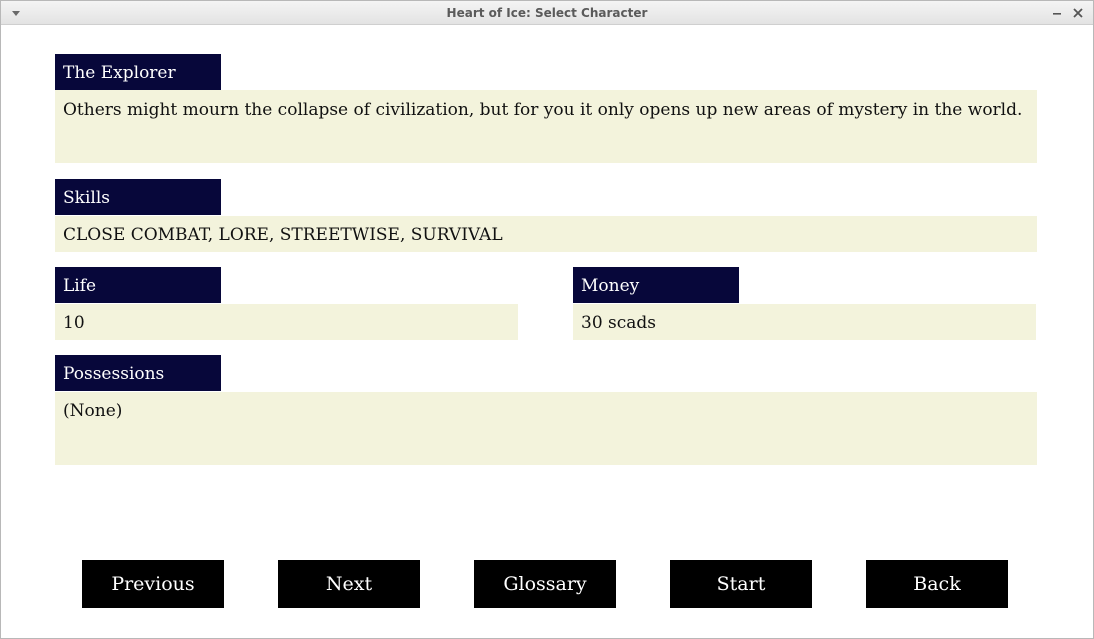 Image resolution: width=1094 pixels, height=639 pixels. Describe the element at coordinates (286, 322) in the screenshot. I see `life-value: 10` at that location.